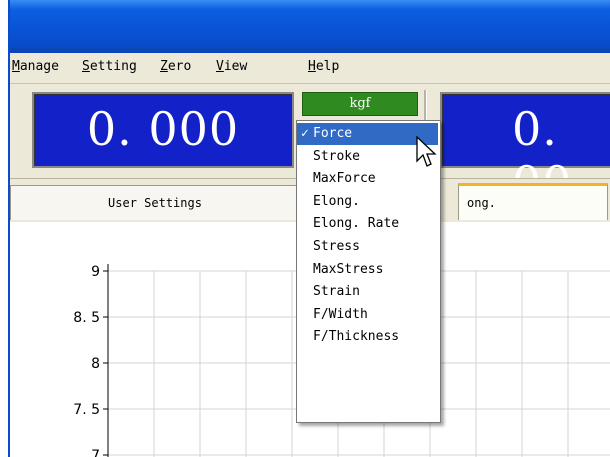  I want to click on dropdown-item-label: Stress, so click(336, 246).